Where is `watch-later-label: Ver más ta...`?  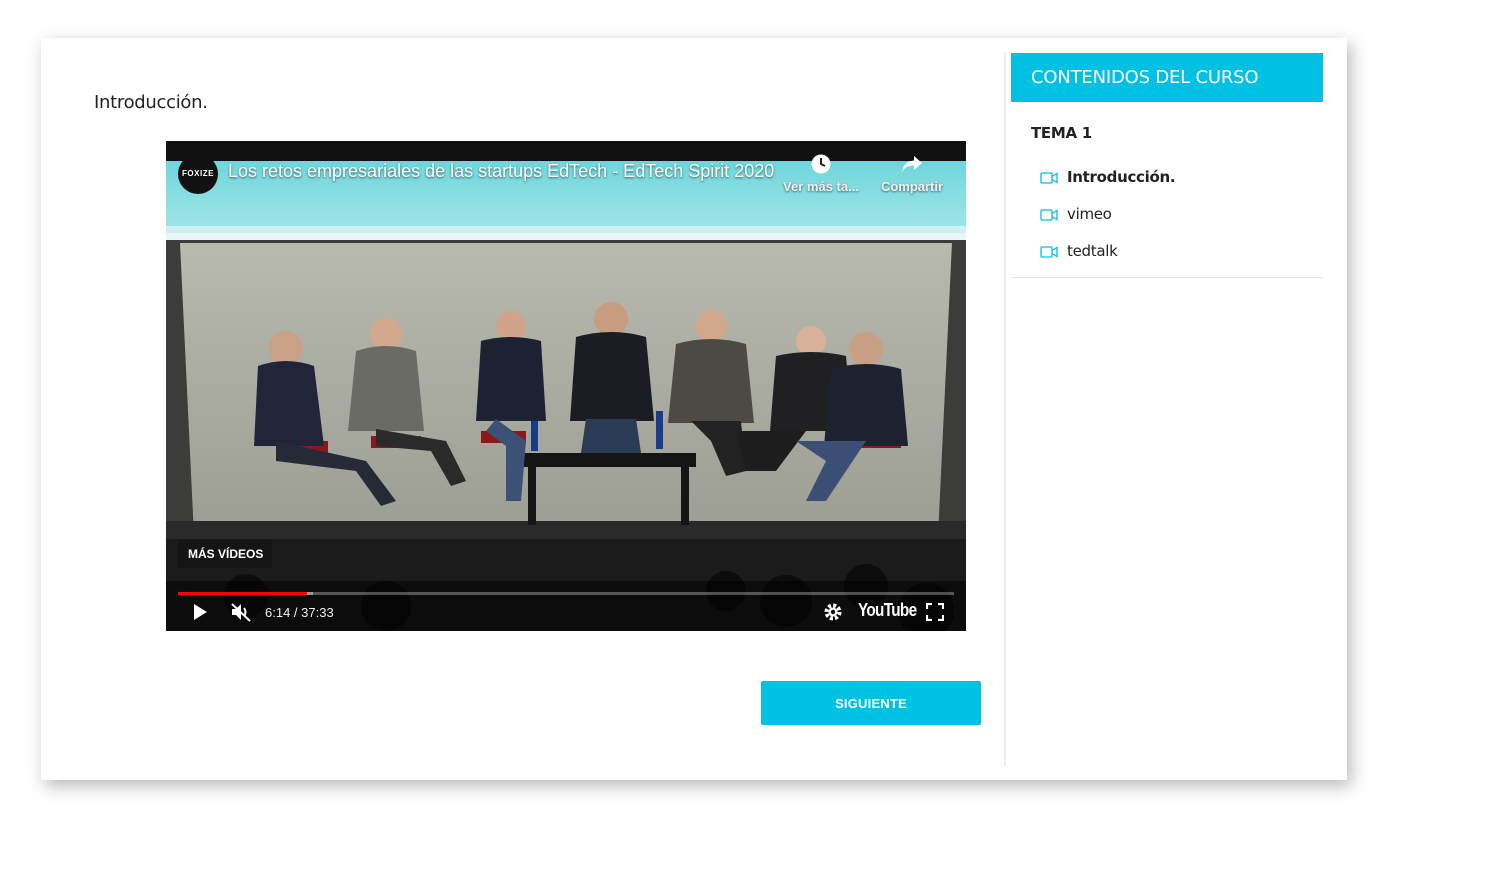 watch-later-label: Ver más ta... is located at coordinates (821, 186).